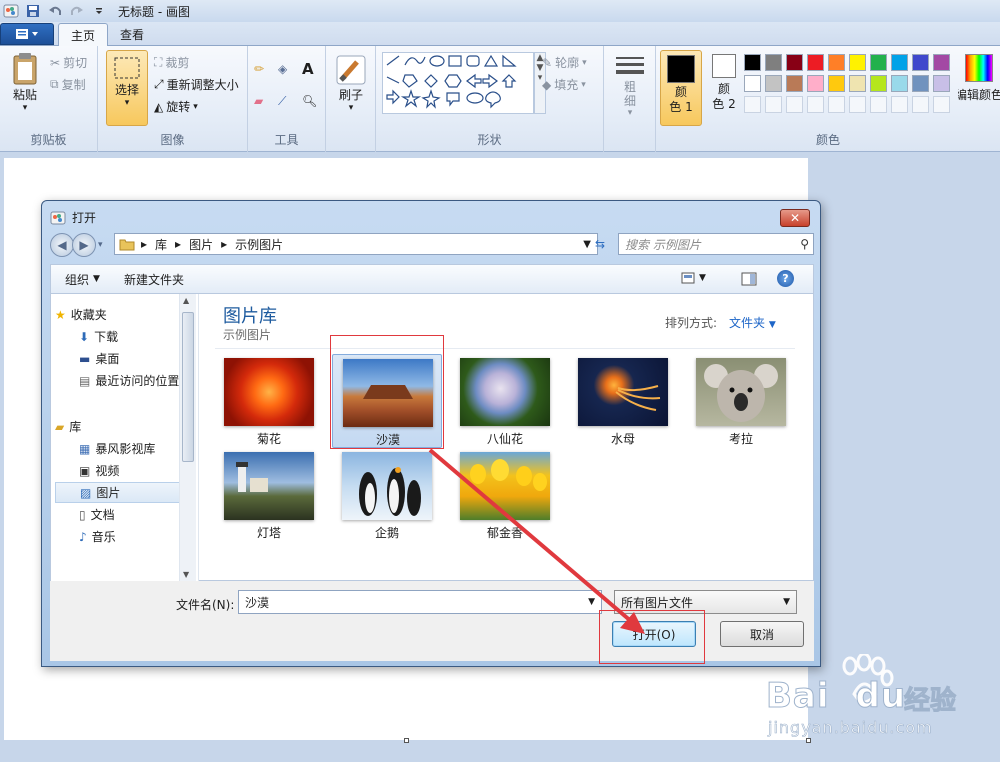  Describe the element at coordinates (749, 280) in the screenshot. I see `preview-pane-button` at that location.